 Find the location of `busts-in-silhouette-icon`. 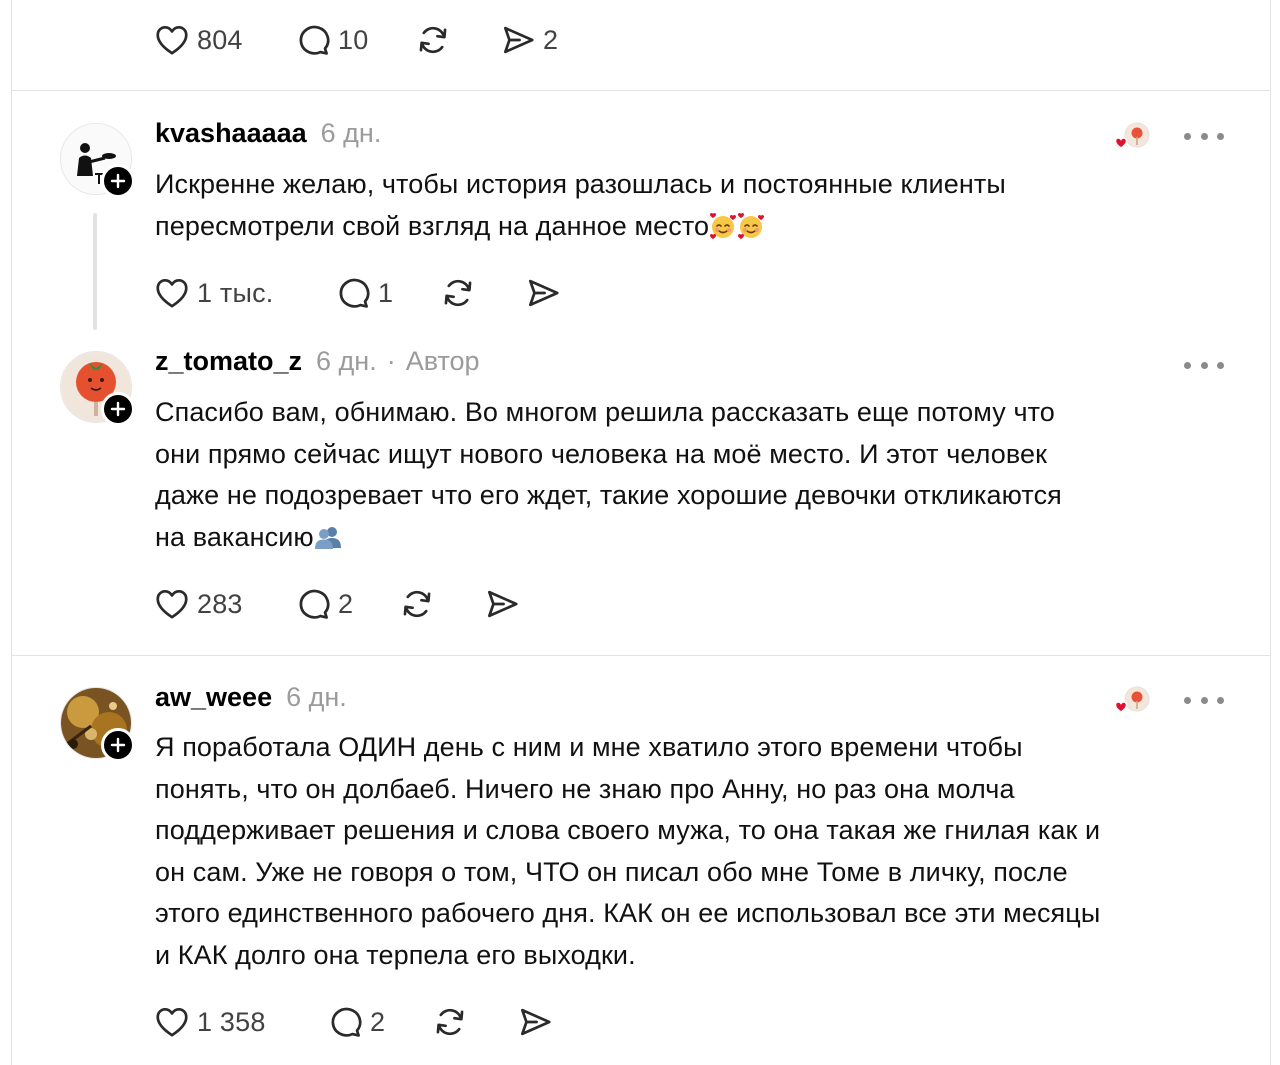

busts-in-silhouette-icon is located at coordinates (328, 537).